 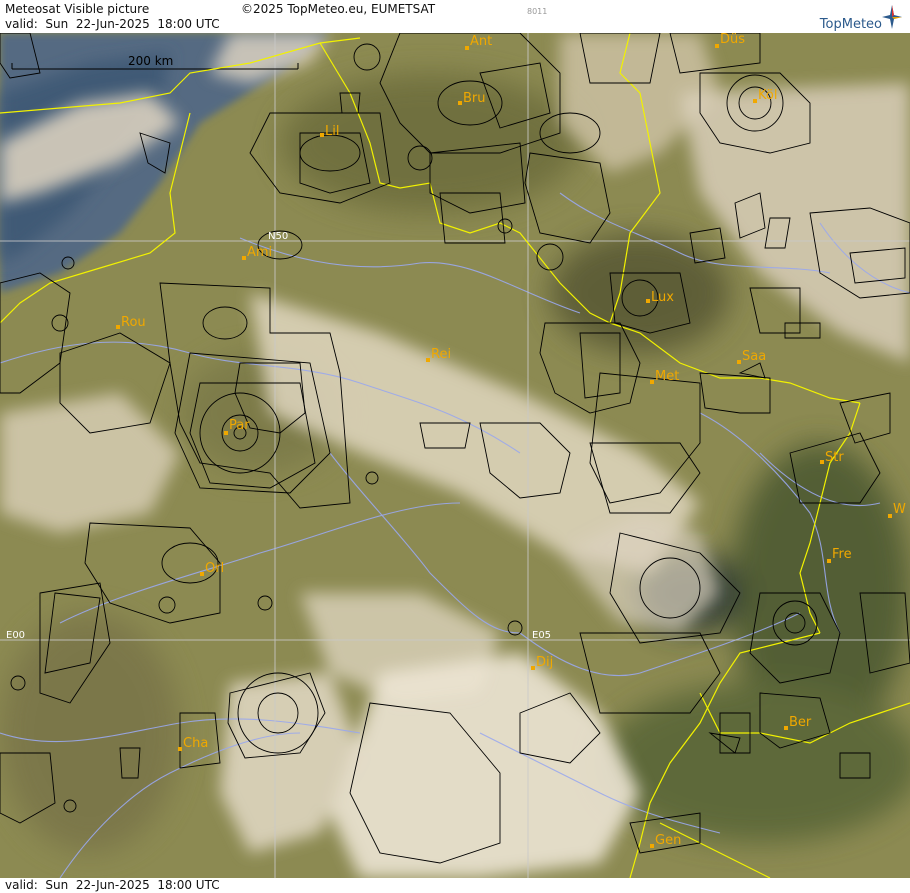 I want to click on city-label-saa: Saa, so click(x=754, y=356).